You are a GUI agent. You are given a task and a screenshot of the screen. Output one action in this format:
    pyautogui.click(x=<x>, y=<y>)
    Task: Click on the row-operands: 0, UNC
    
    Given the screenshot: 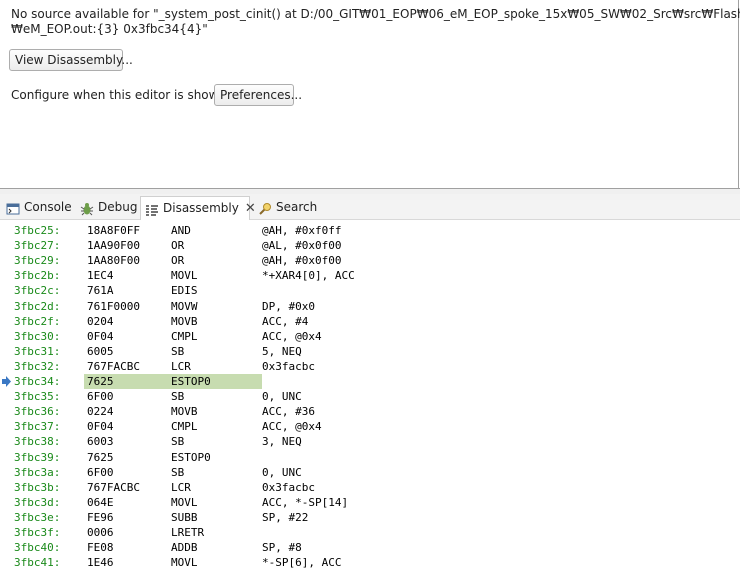 What is the action you would take?
    pyautogui.click(x=282, y=397)
    